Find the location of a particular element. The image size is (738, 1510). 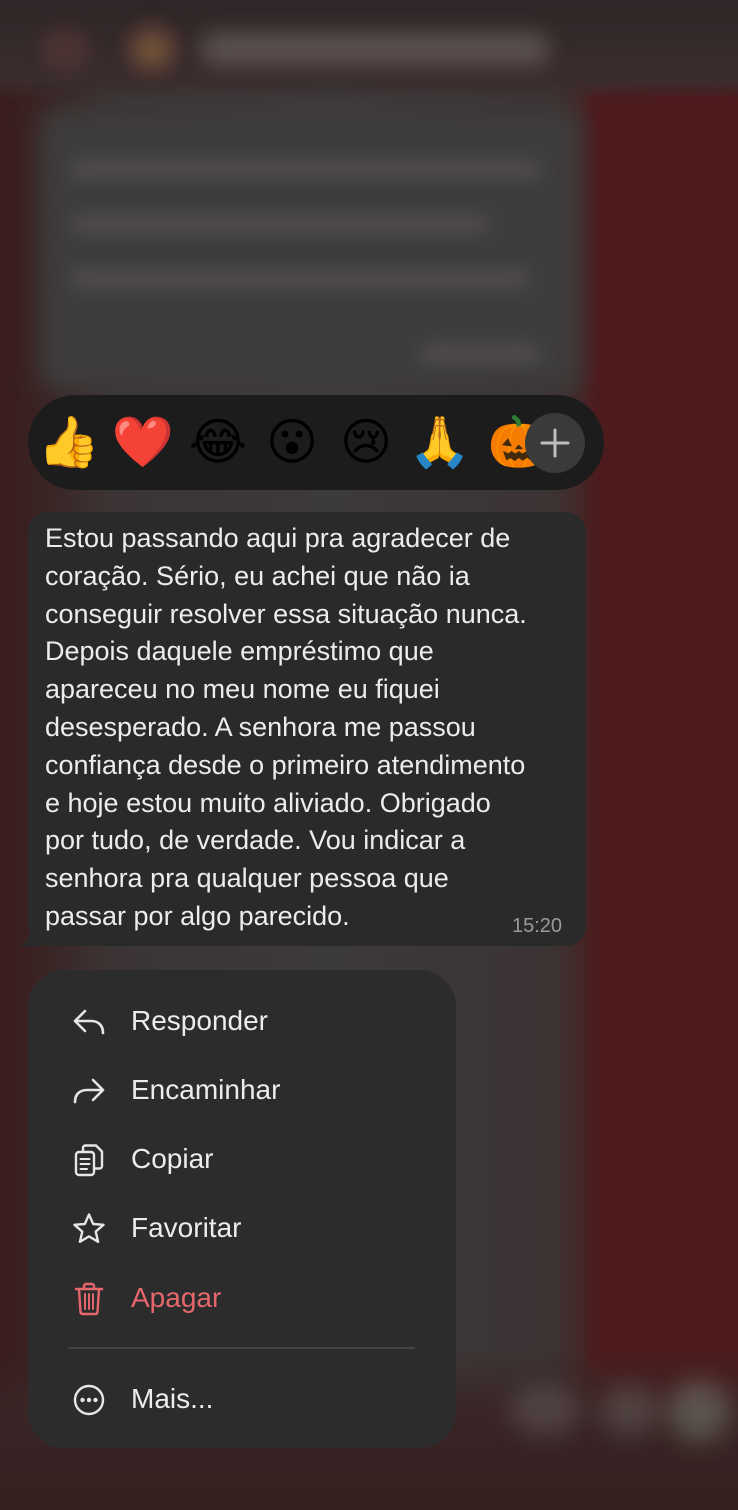

reaction-bar: 👍 ❤️ 😂 😮 😢 🙏 🎃 is located at coordinates (316, 442).